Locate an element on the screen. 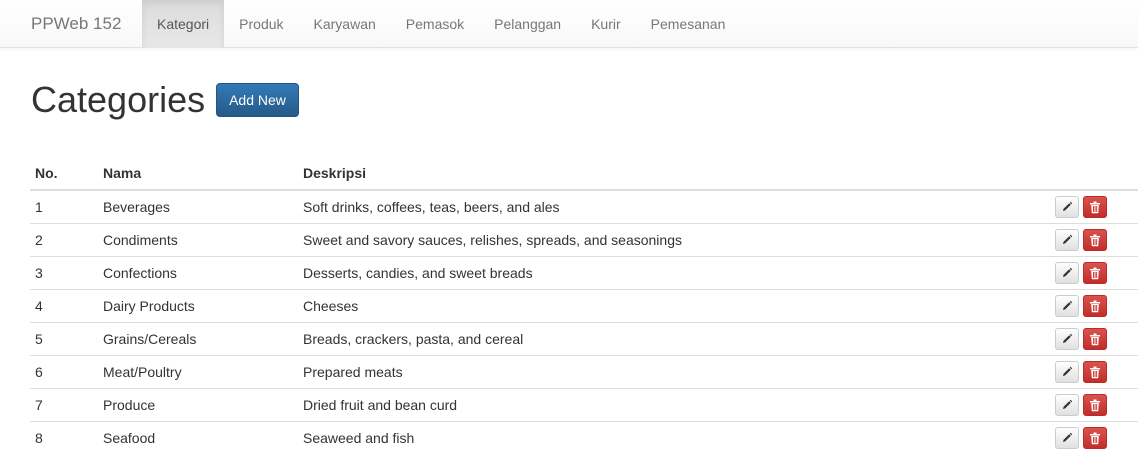  table-row: 7 Produce Dried fruit and bean curd is located at coordinates (584, 405).